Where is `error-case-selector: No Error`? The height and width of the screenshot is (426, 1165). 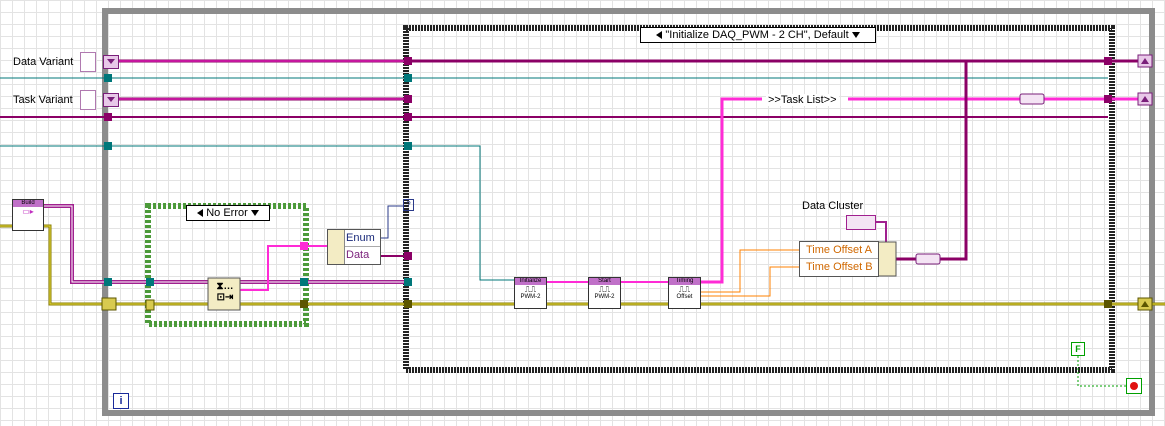
error-case-selector: No Error is located at coordinates (228, 213).